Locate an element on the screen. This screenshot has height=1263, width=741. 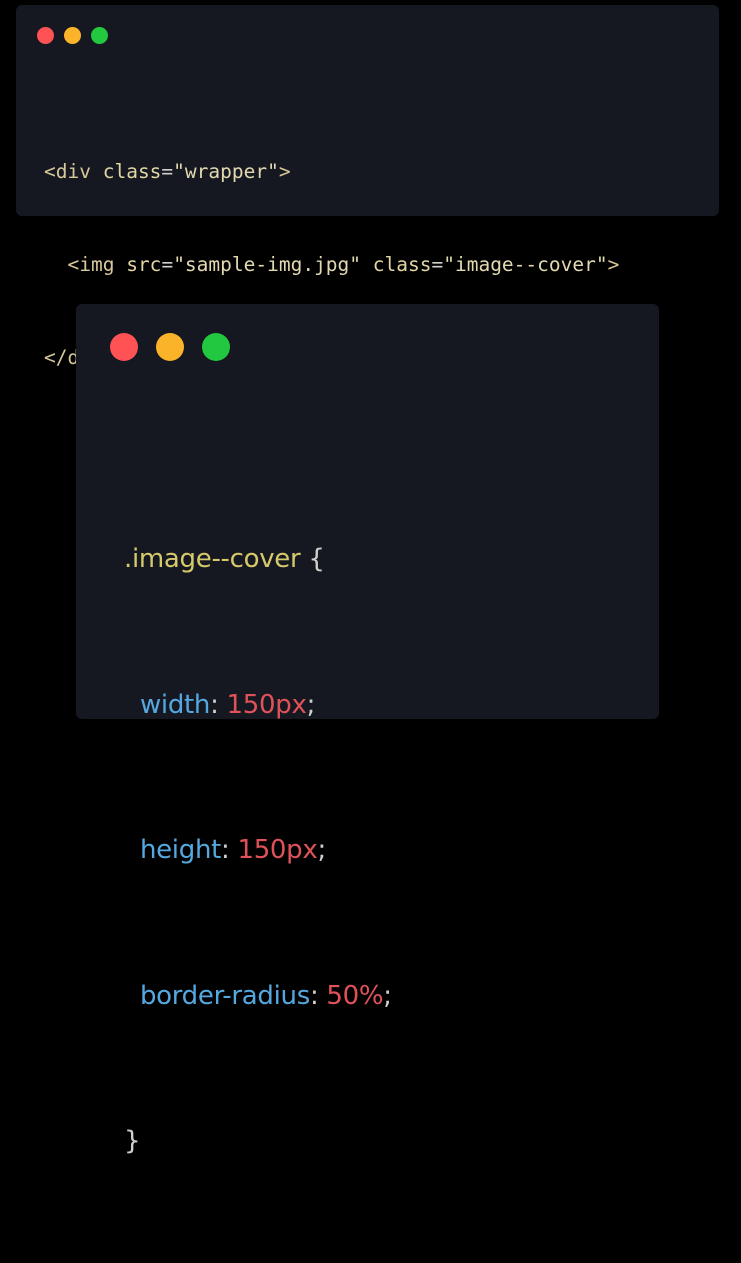
code-line: border-radius: 50%; is located at coordinates (258, 996).